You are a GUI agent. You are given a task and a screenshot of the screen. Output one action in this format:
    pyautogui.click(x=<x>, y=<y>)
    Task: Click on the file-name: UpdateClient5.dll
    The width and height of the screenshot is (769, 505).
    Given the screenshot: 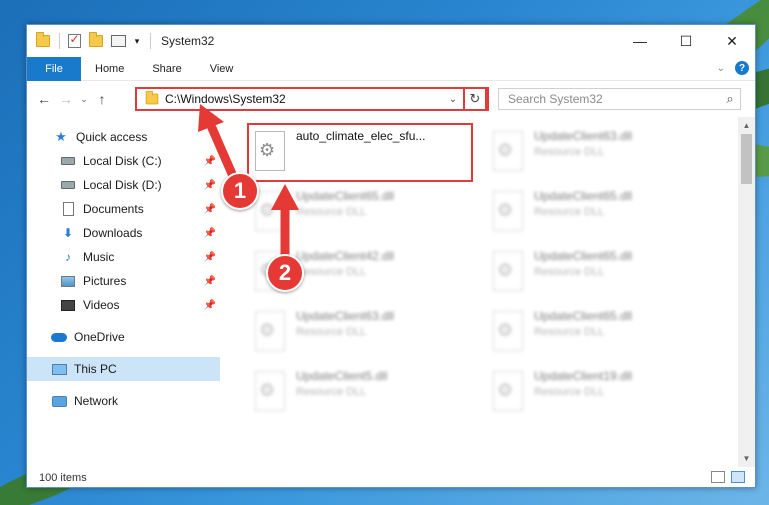 What is the action you would take?
    pyautogui.click(x=342, y=376)
    